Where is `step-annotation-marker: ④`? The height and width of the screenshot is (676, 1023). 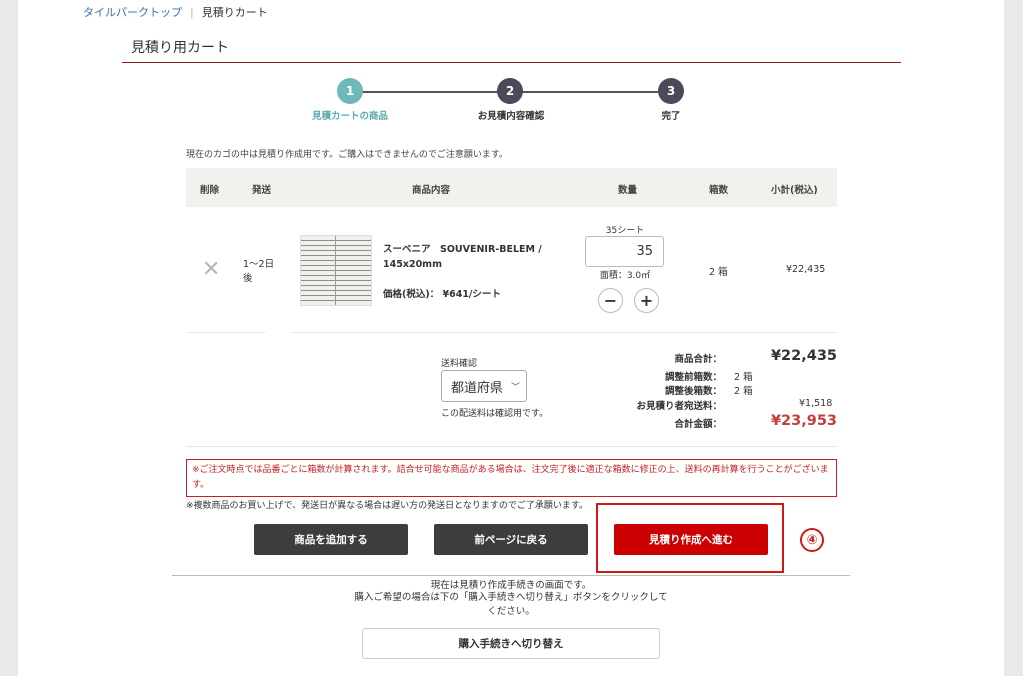 step-annotation-marker: ④ is located at coordinates (812, 540).